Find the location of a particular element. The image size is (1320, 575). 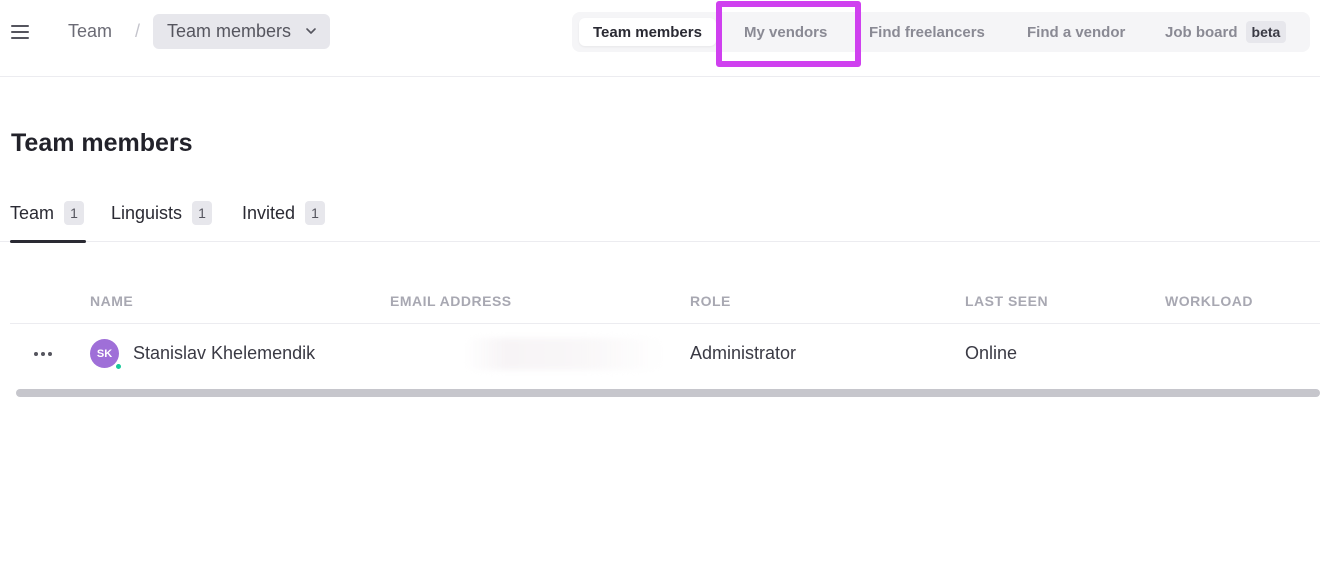

nav-find-a-vendor: Find a vendor is located at coordinates (1076, 32).